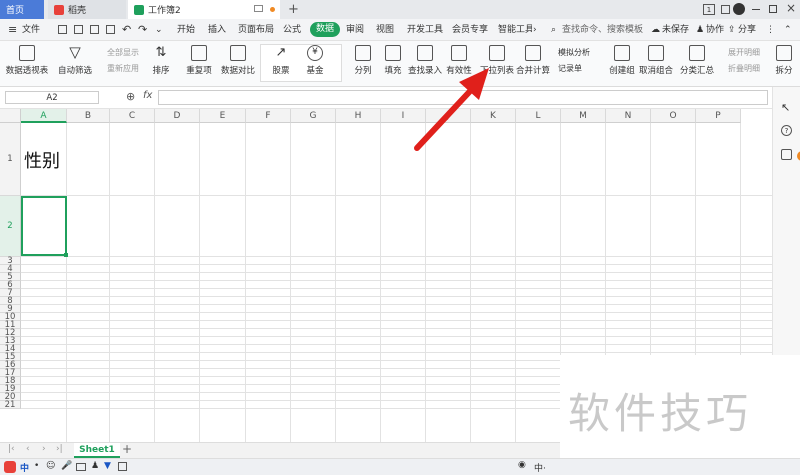  What do you see at coordinates (142, 30) in the screenshot?
I see `redo-icon: ↷` at bounding box center [142, 30].